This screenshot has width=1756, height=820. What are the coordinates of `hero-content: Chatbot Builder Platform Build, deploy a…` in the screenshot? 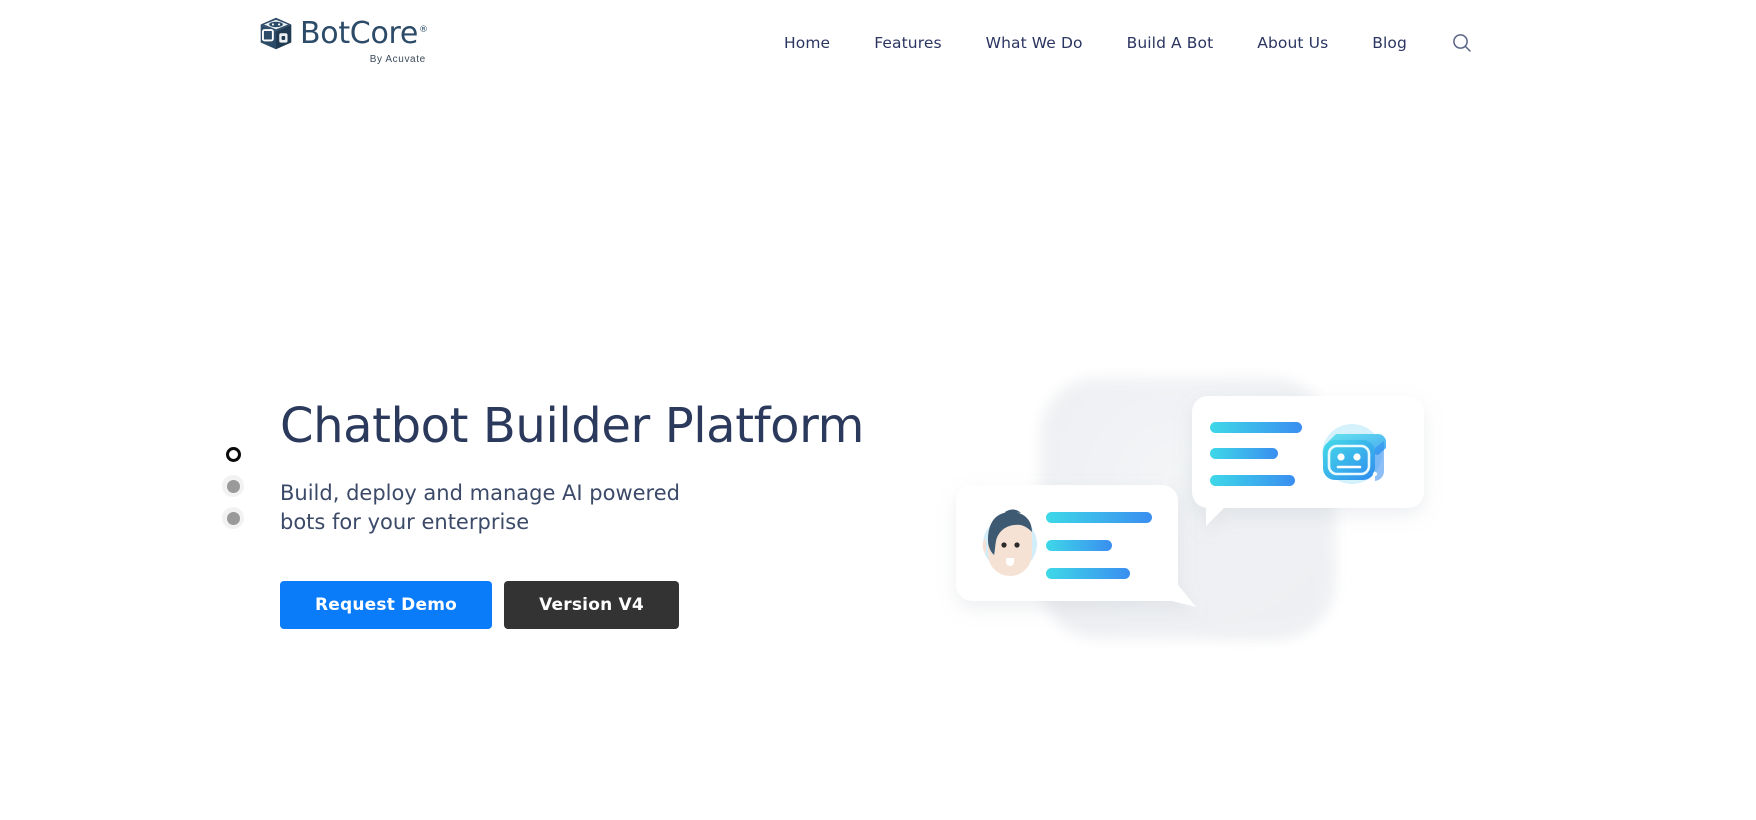 It's located at (600, 514).